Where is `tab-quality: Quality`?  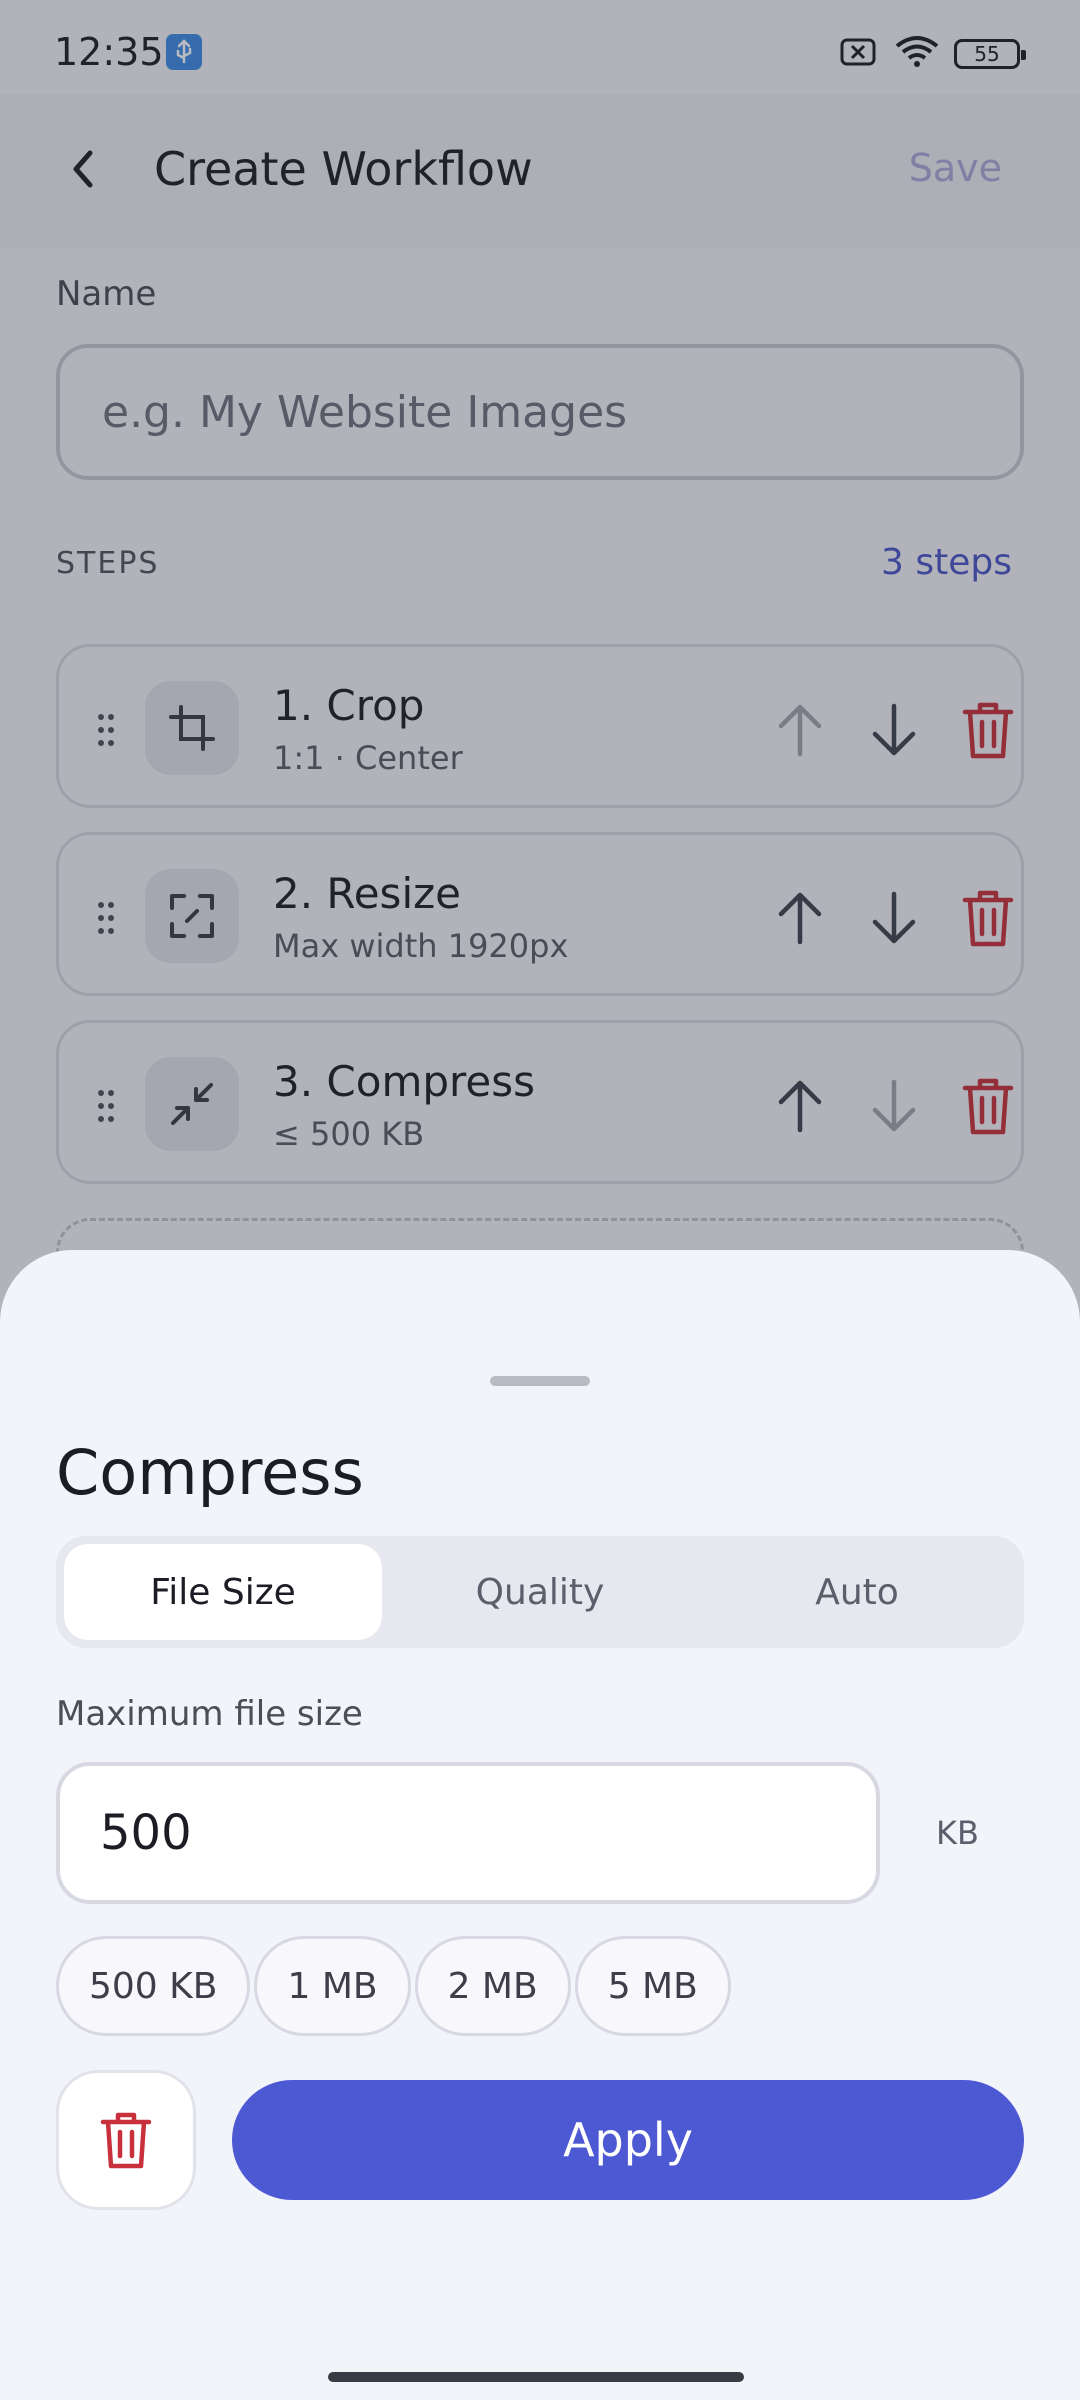
tab-quality: Quality is located at coordinates (540, 1592).